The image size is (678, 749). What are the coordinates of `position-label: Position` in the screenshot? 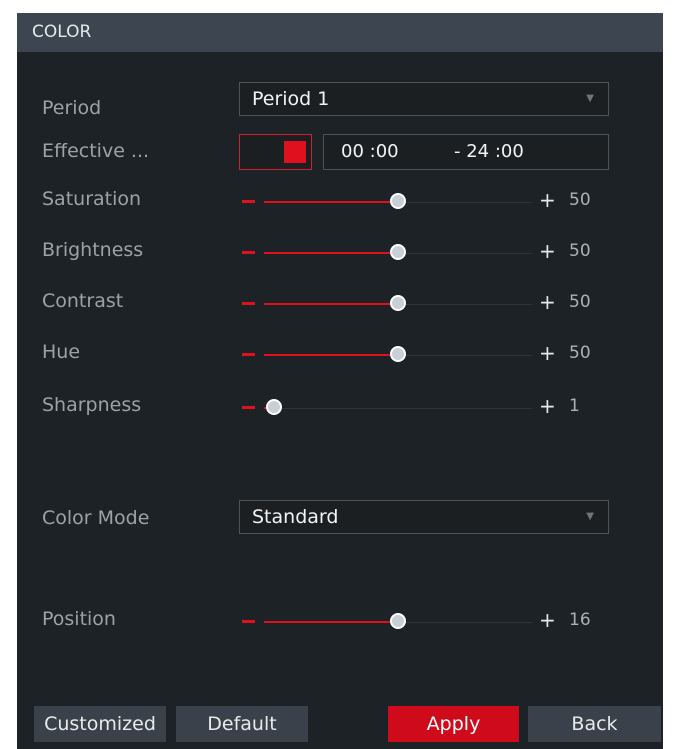 It's located at (79, 619).